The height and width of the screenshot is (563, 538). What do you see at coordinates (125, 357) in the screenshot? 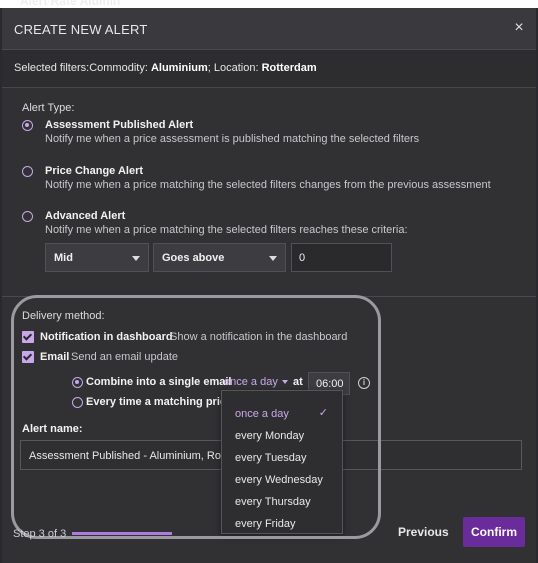
I see `email-desc: Send an email update` at bounding box center [125, 357].